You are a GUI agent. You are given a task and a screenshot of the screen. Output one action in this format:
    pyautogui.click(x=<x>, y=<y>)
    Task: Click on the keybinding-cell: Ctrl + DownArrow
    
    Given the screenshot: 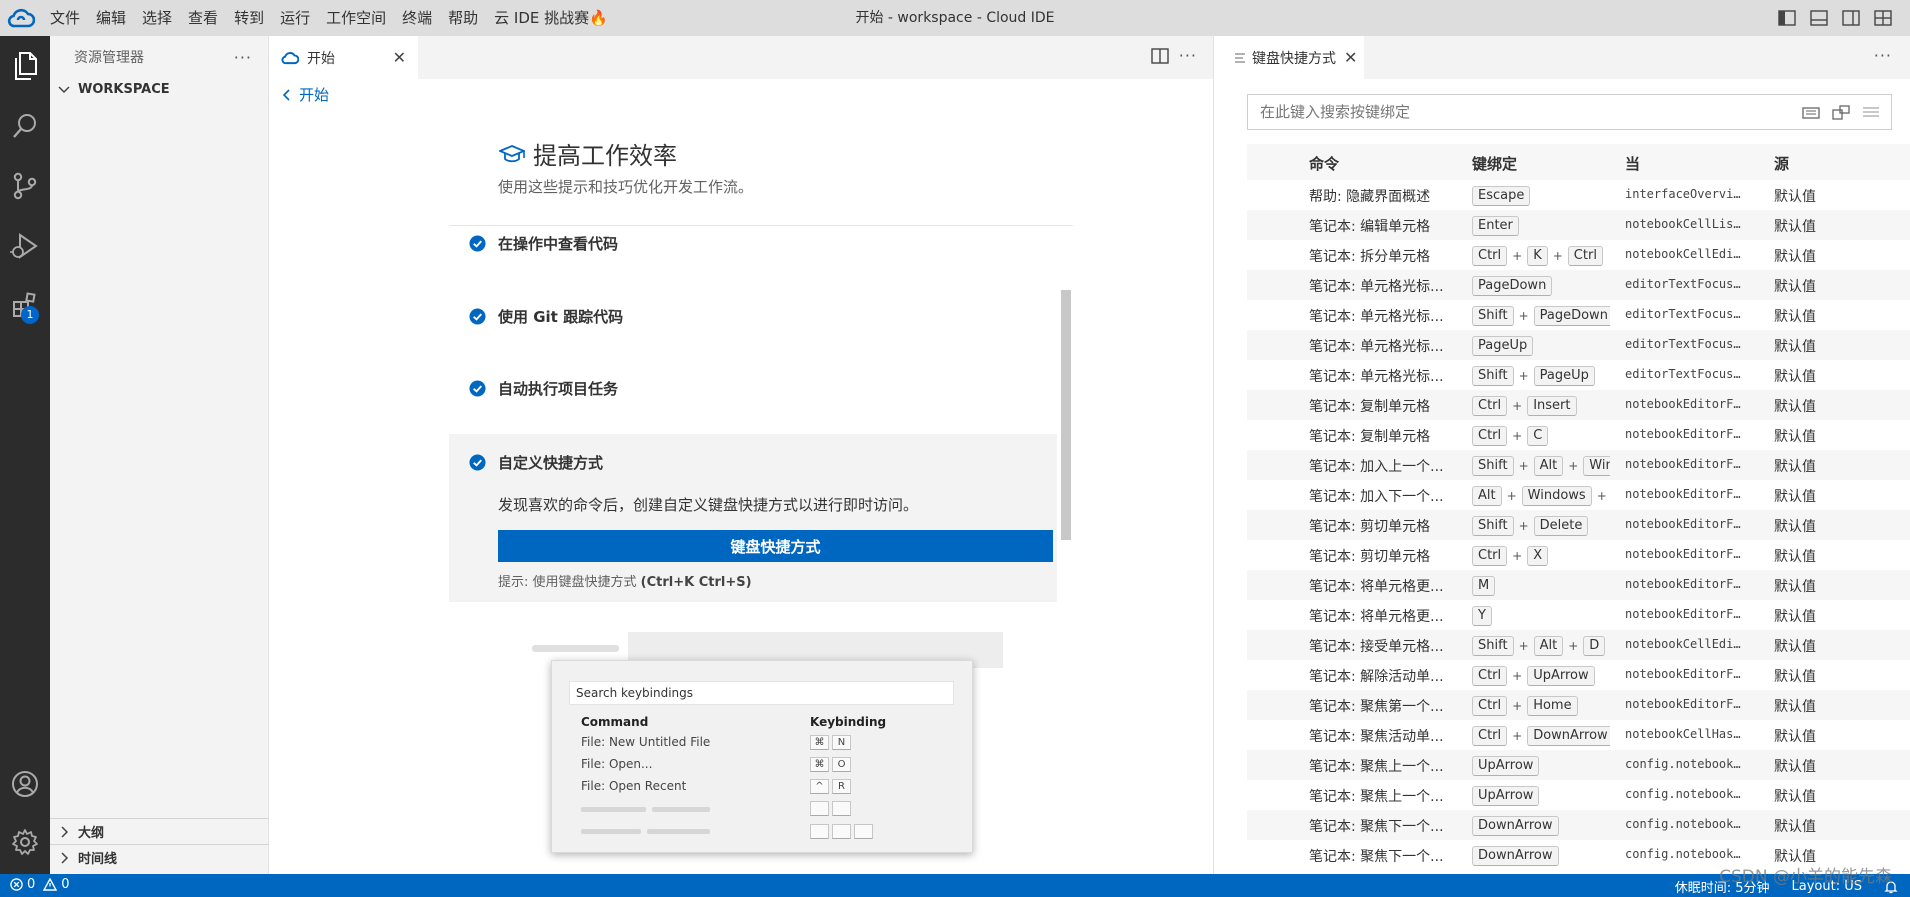 What is the action you would take?
    pyautogui.click(x=1541, y=736)
    